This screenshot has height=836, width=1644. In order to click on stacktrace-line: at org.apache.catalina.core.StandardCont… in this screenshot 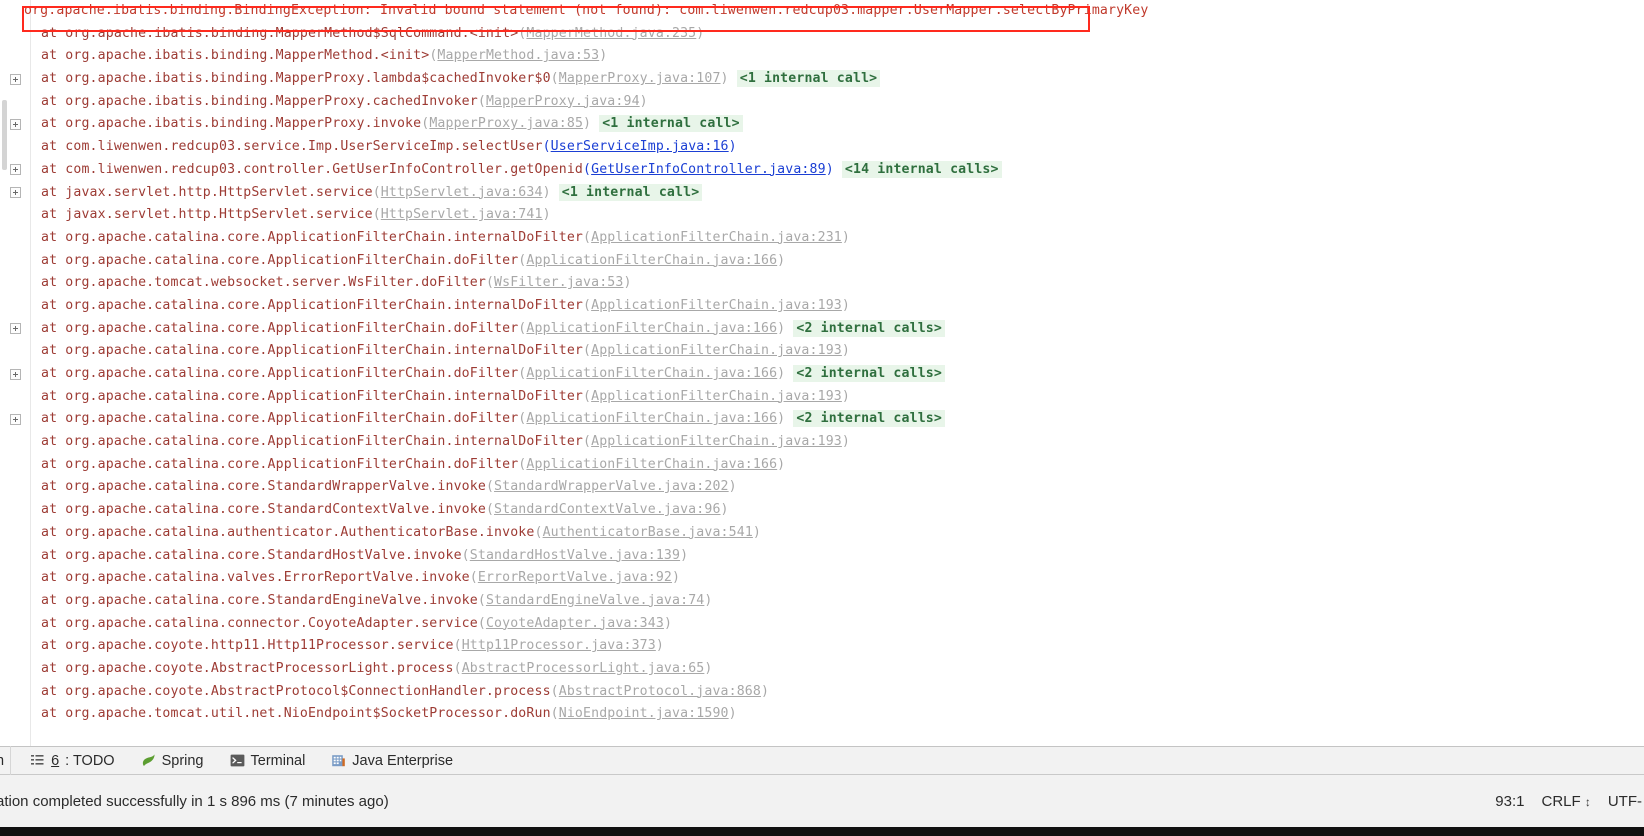, I will do `click(822, 510)`.